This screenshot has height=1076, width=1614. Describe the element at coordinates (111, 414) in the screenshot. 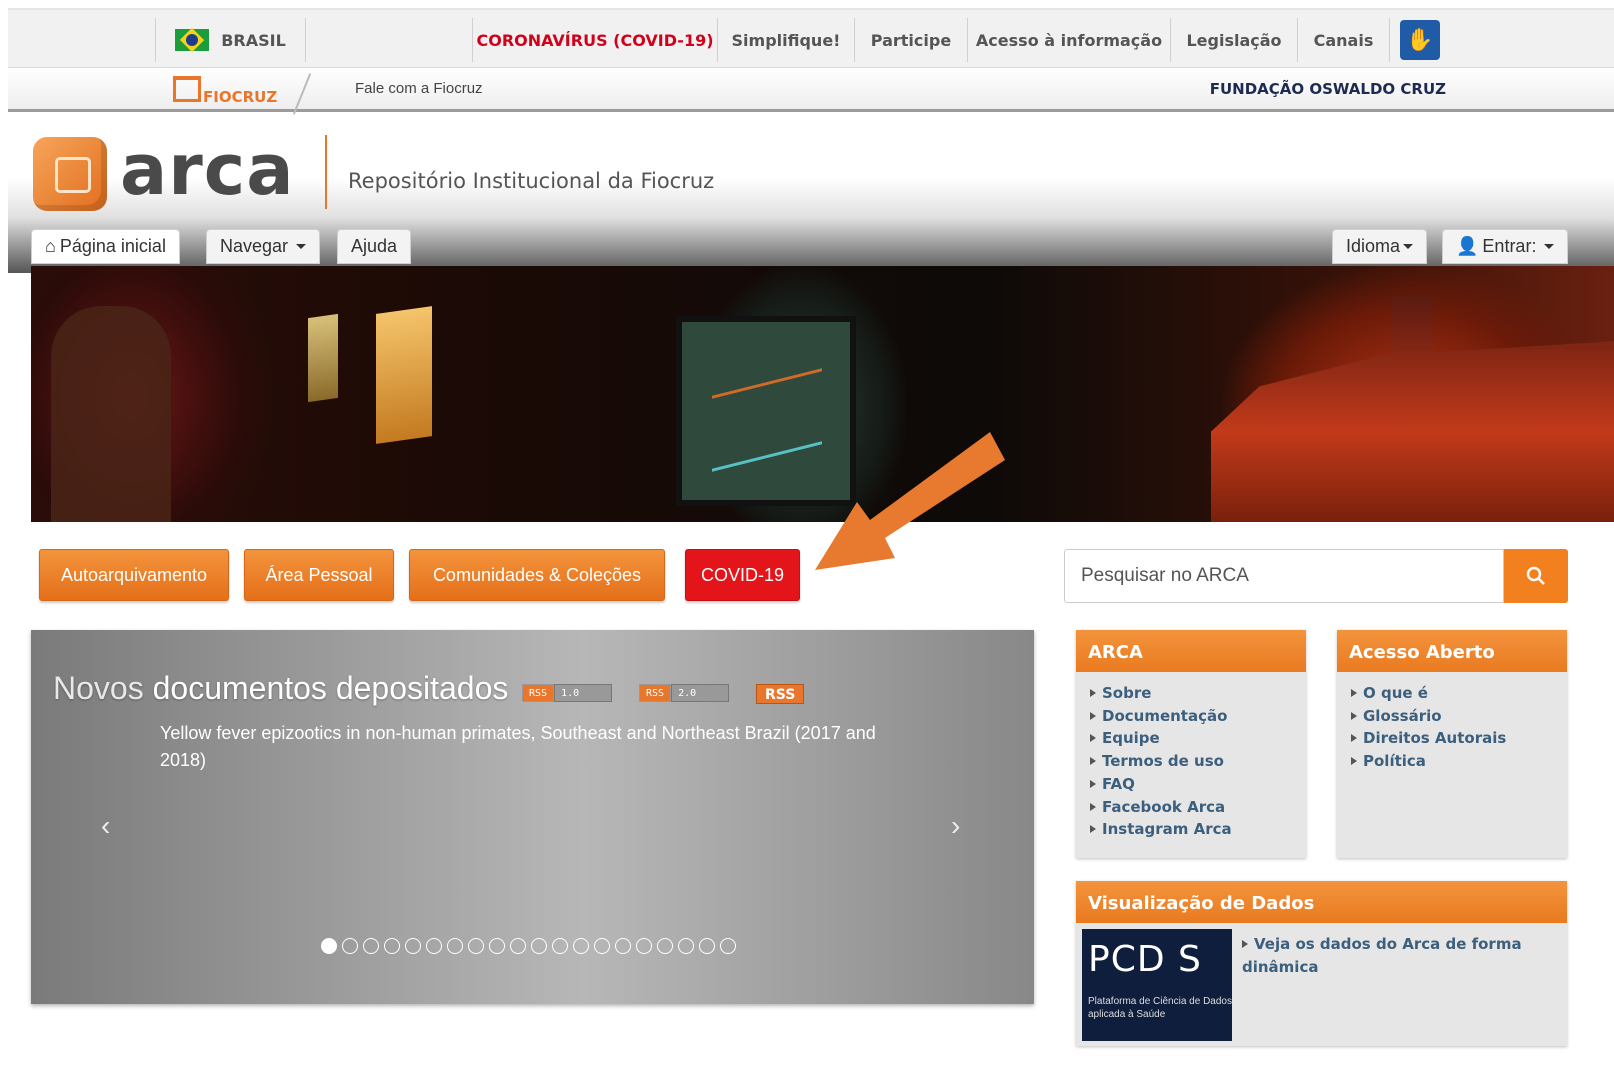

I see `banner-visitor` at that location.